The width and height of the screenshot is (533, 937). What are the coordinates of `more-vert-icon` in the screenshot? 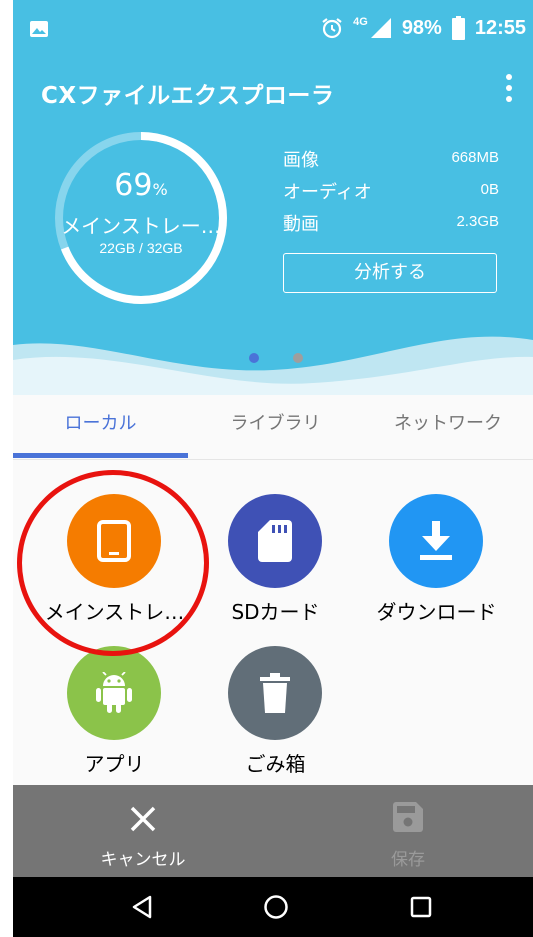 It's located at (509, 88).